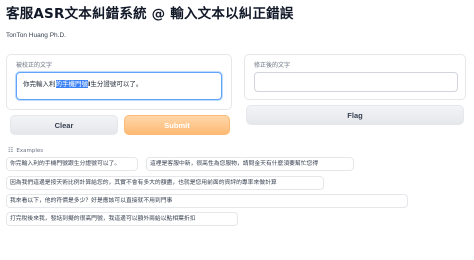  What do you see at coordinates (34, 65) in the screenshot?
I see `input-label: 被校正的文字` at bounding box center [34, 65].